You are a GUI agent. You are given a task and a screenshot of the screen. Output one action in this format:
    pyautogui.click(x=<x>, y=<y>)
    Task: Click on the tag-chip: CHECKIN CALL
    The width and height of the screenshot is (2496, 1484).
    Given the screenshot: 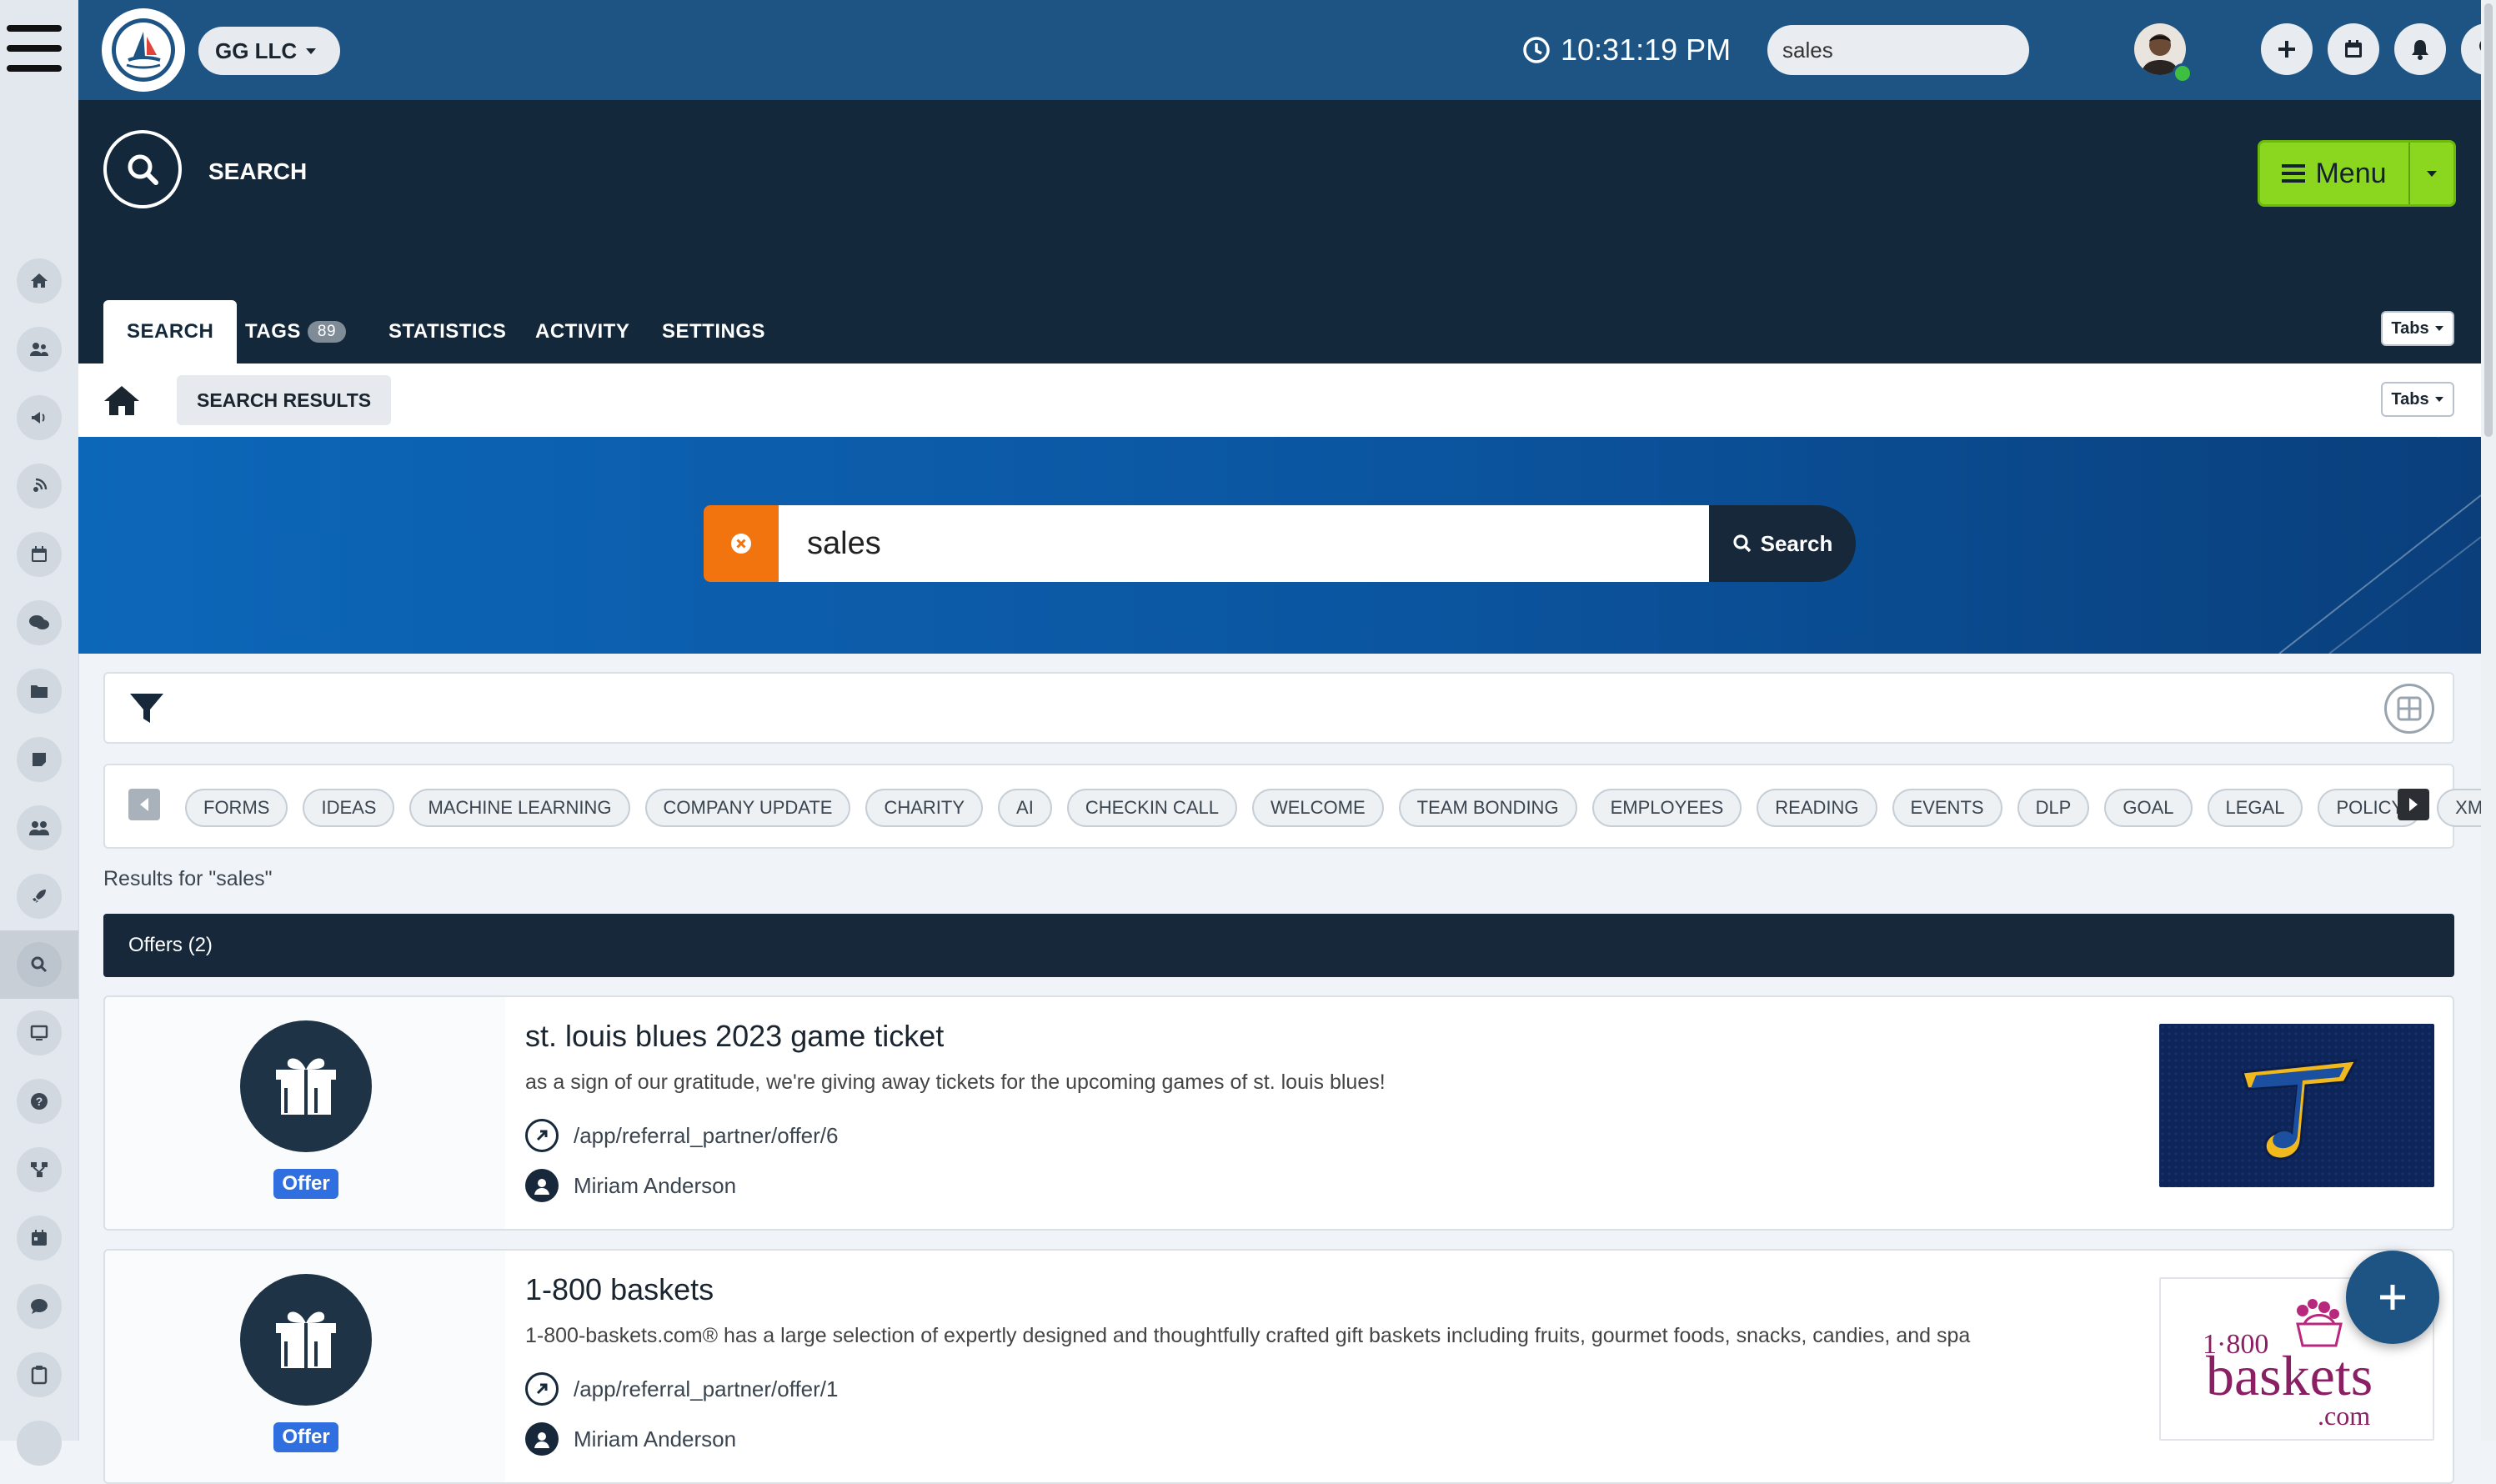 What is the action you would take?
    pyautogui.click(x=1151, y=808)
    